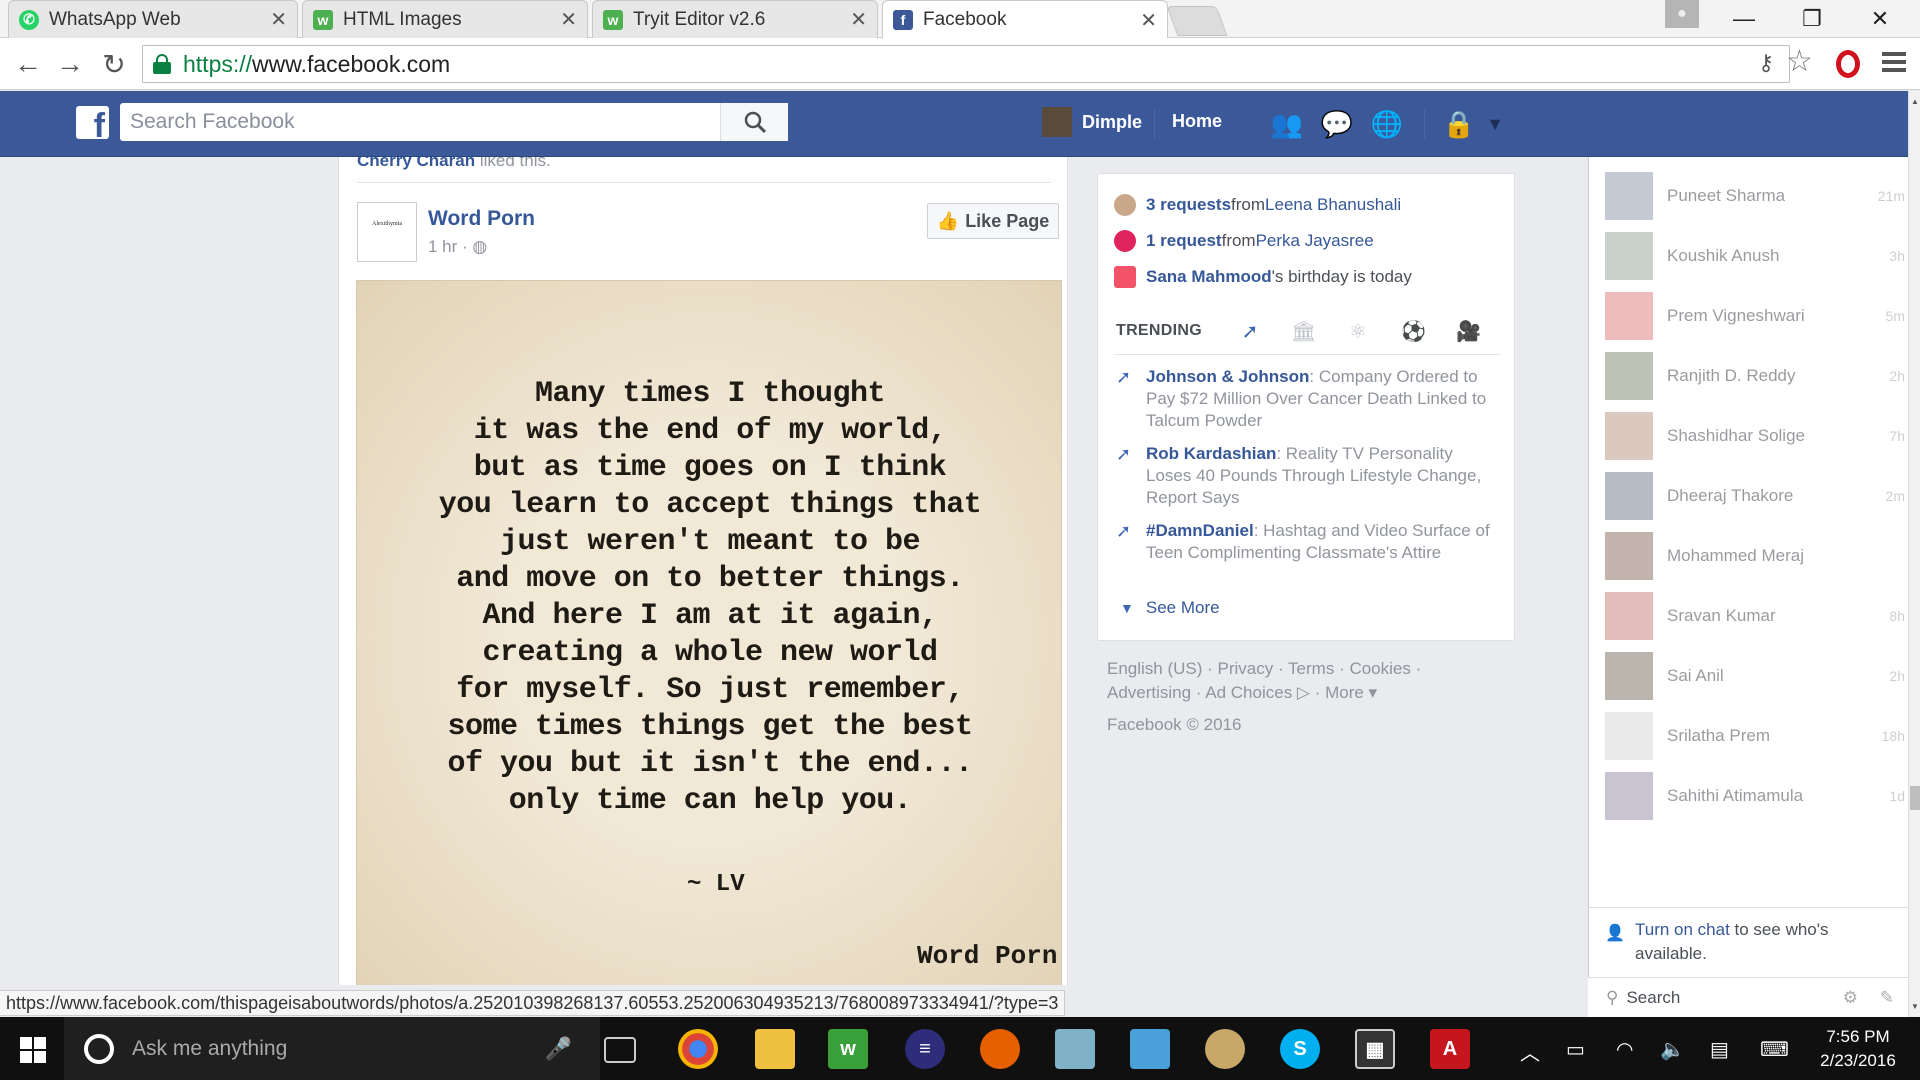 Image resolution: width=1920 pixels, height=1080 pixels. I want to click on close-window-button: ✕, so click(1880, 19).